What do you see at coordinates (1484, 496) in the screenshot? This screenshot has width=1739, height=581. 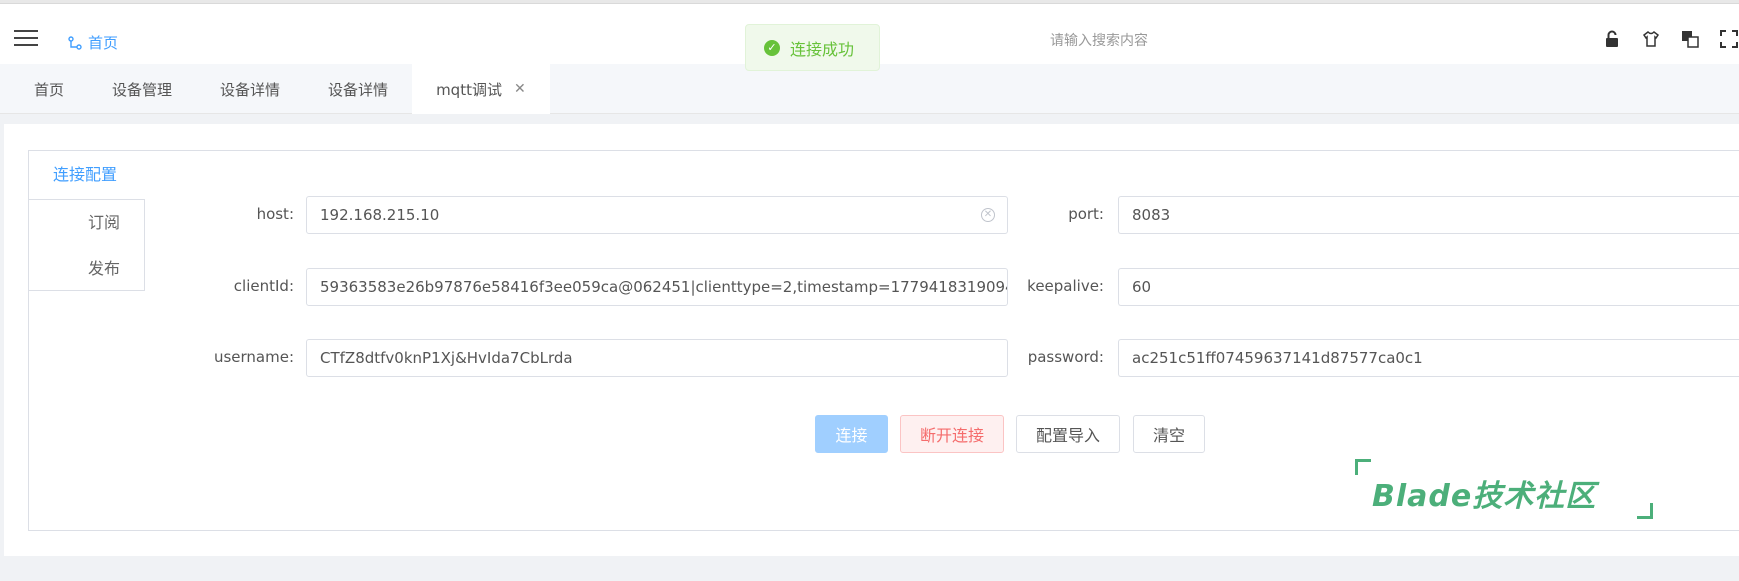 I see `watermark-text: Blade技术社区` at bounding box center [1484, 496].